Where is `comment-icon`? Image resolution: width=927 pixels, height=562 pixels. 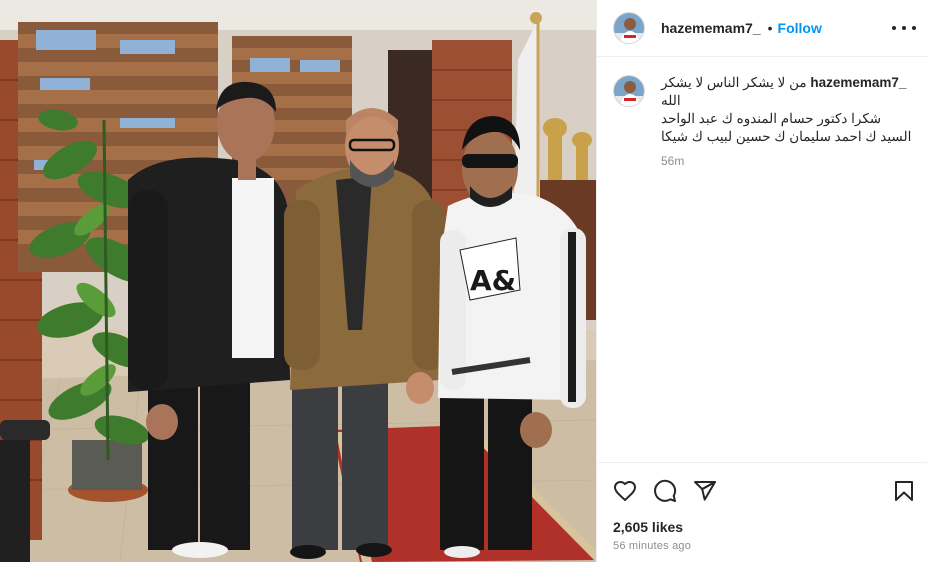 comment-icon is located at coordinates (665, 491).